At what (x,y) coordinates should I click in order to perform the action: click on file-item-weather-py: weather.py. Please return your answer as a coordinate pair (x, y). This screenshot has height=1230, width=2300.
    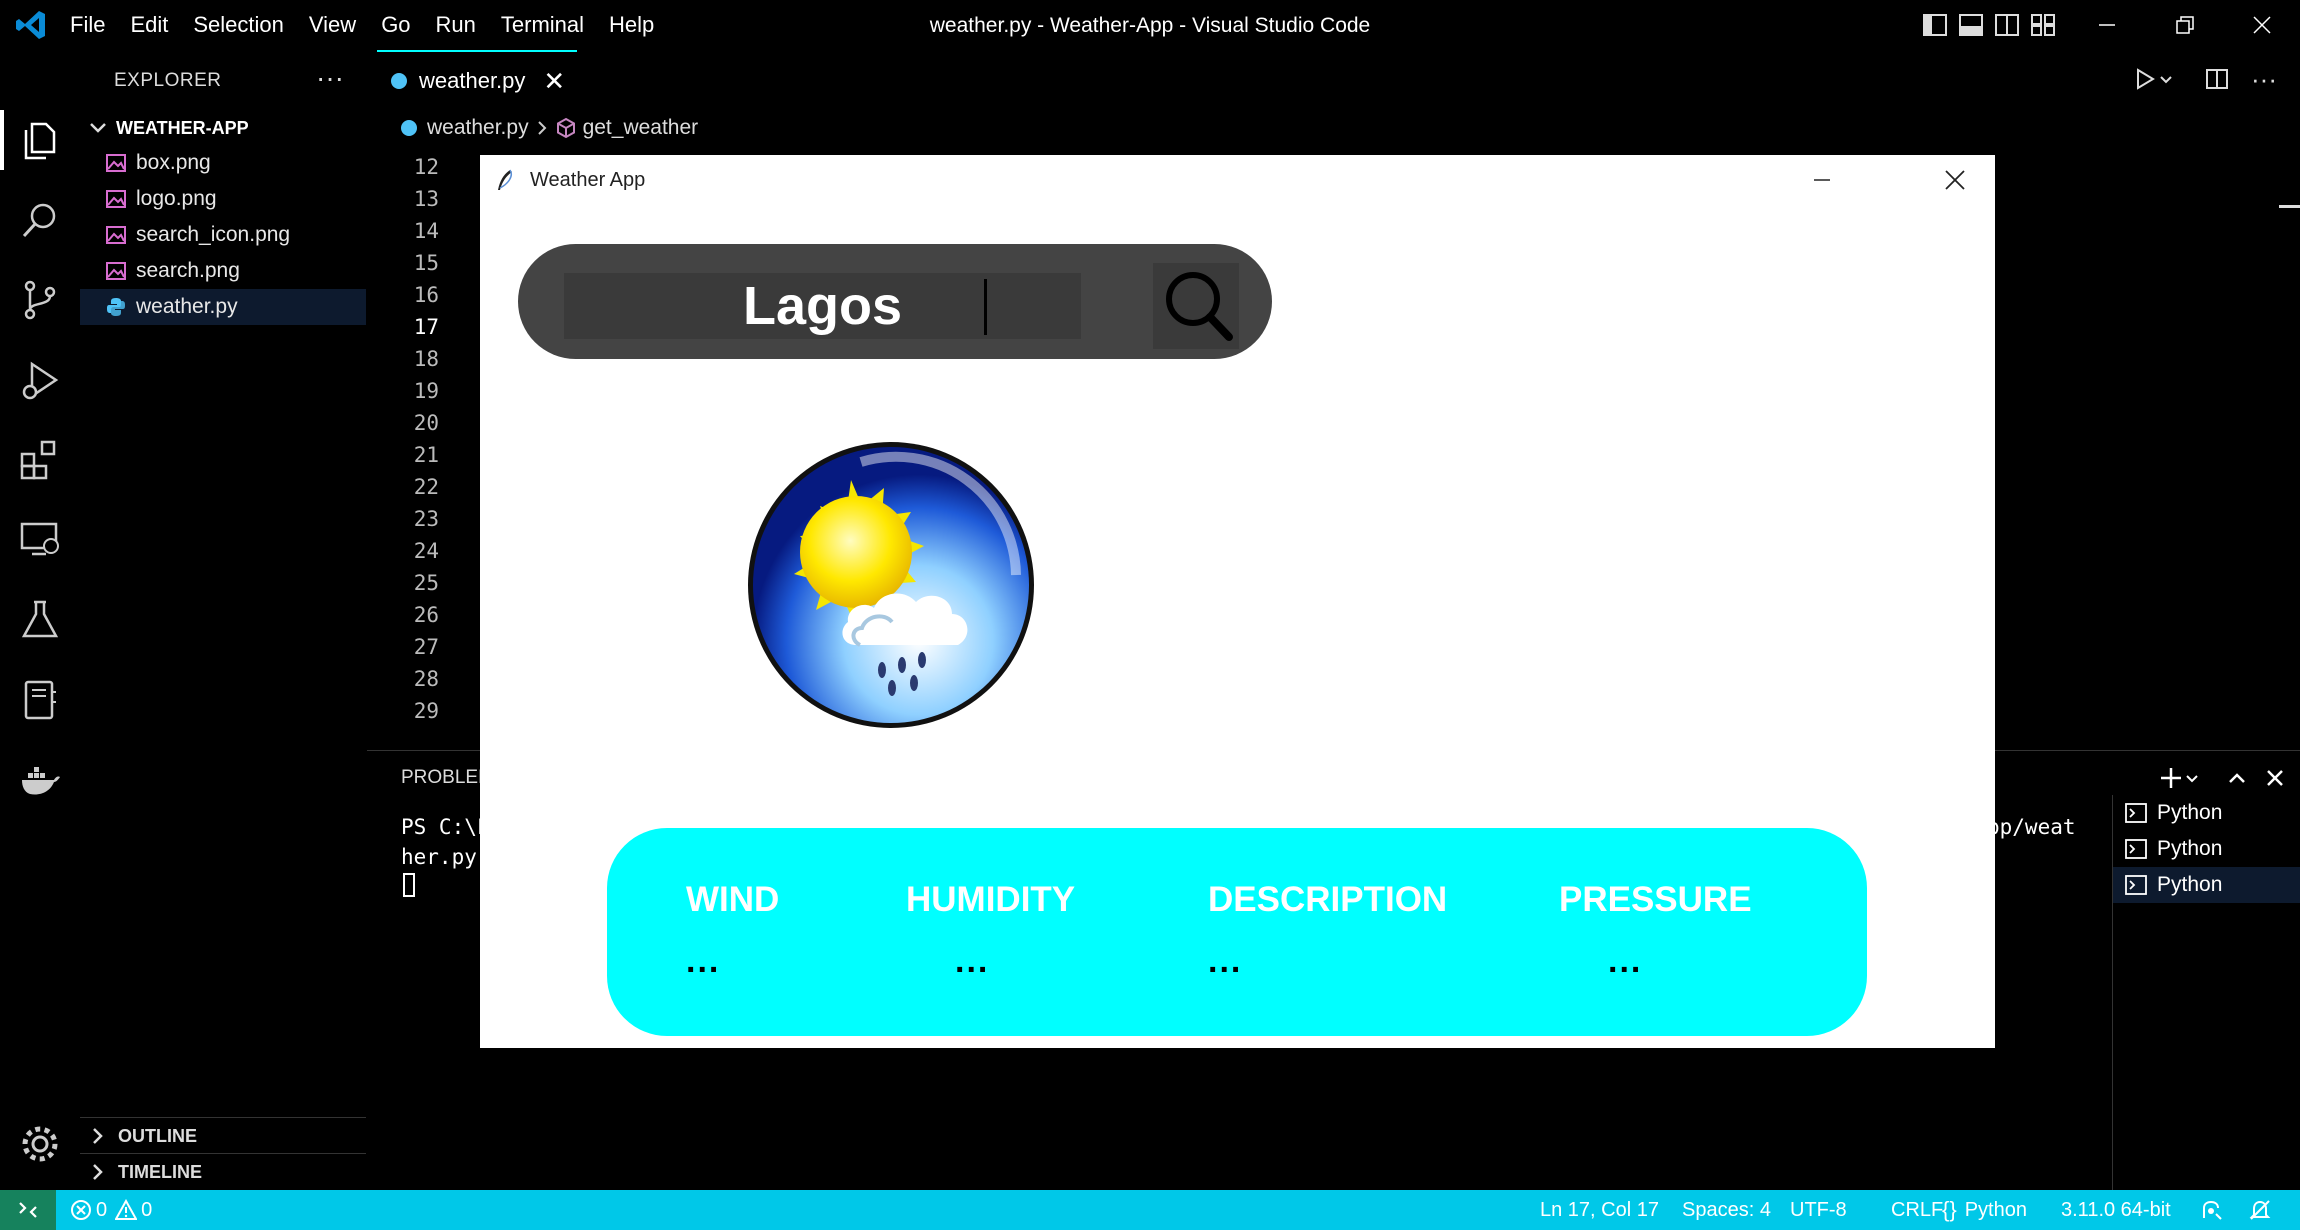
    Looking at the image, I should click on (223, 307).